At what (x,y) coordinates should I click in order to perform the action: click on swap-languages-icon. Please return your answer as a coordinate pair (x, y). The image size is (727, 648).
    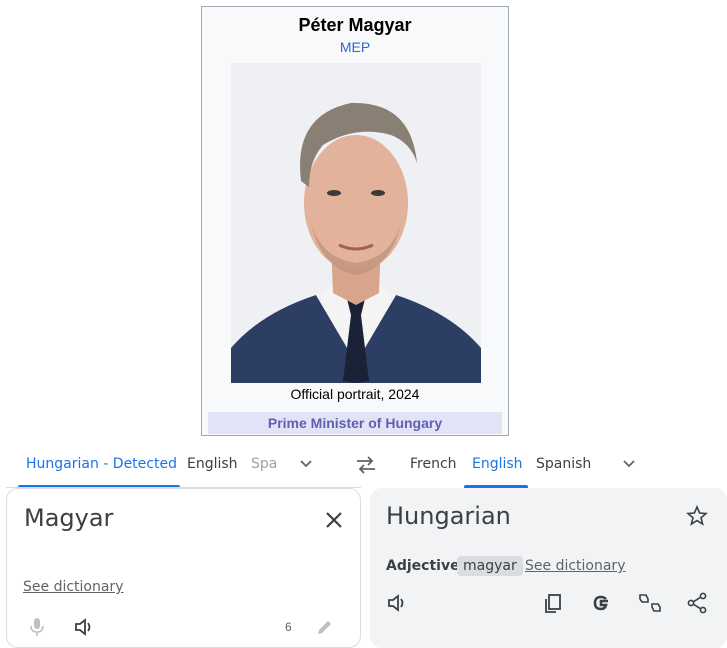
    Looking at the image, I should click on (366, 465).